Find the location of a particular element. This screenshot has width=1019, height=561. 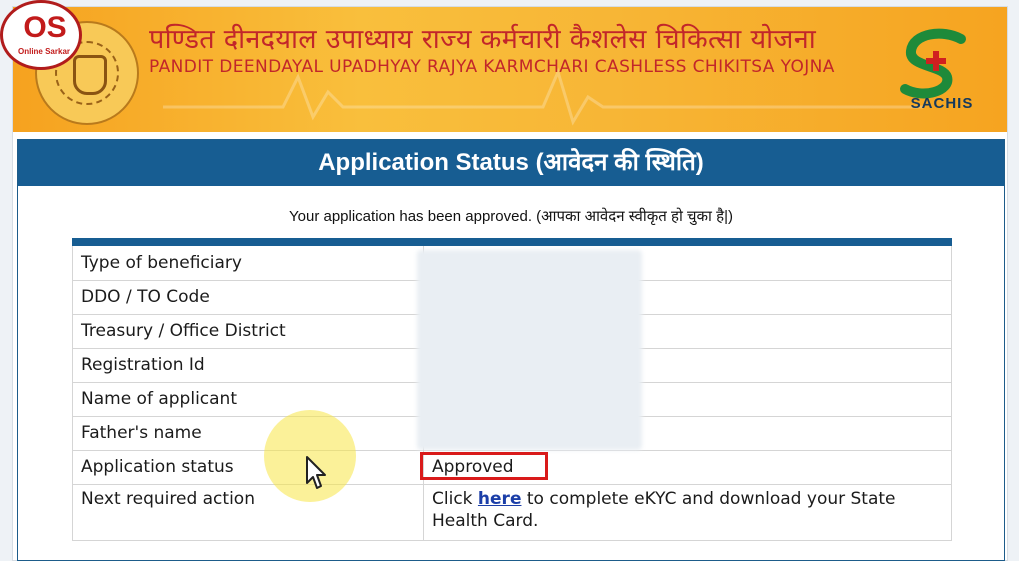

row-label: Application status is located at coordinates (248, 467).